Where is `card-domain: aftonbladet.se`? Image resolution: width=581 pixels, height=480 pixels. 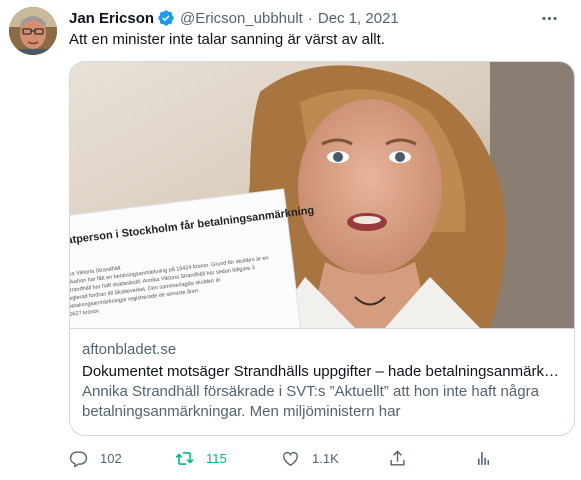
card-domain: aftonbladet.se is located at coordinates (129, 349).